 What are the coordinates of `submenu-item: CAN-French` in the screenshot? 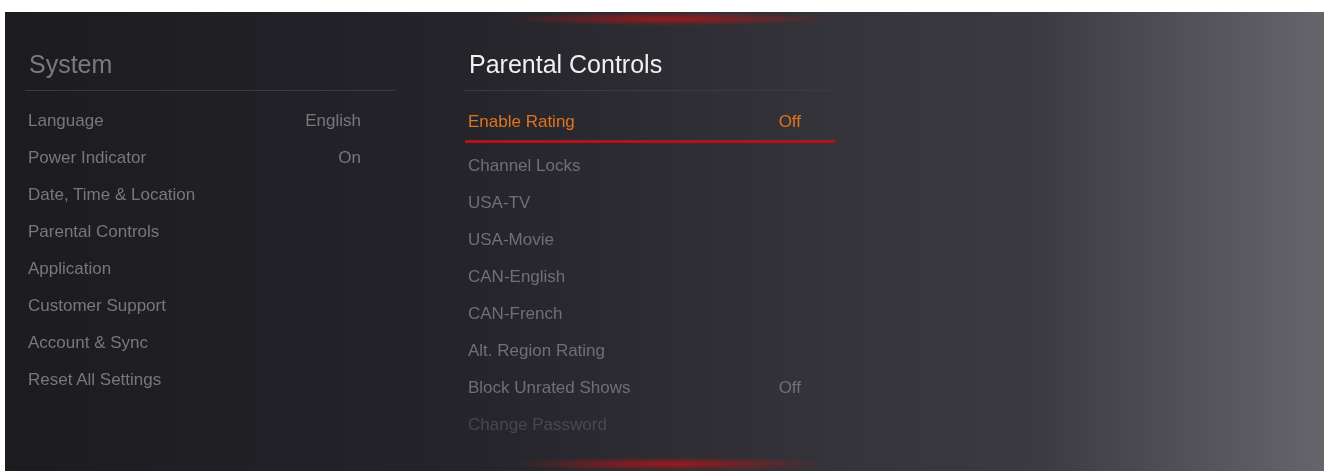 It's located at (650, 315).